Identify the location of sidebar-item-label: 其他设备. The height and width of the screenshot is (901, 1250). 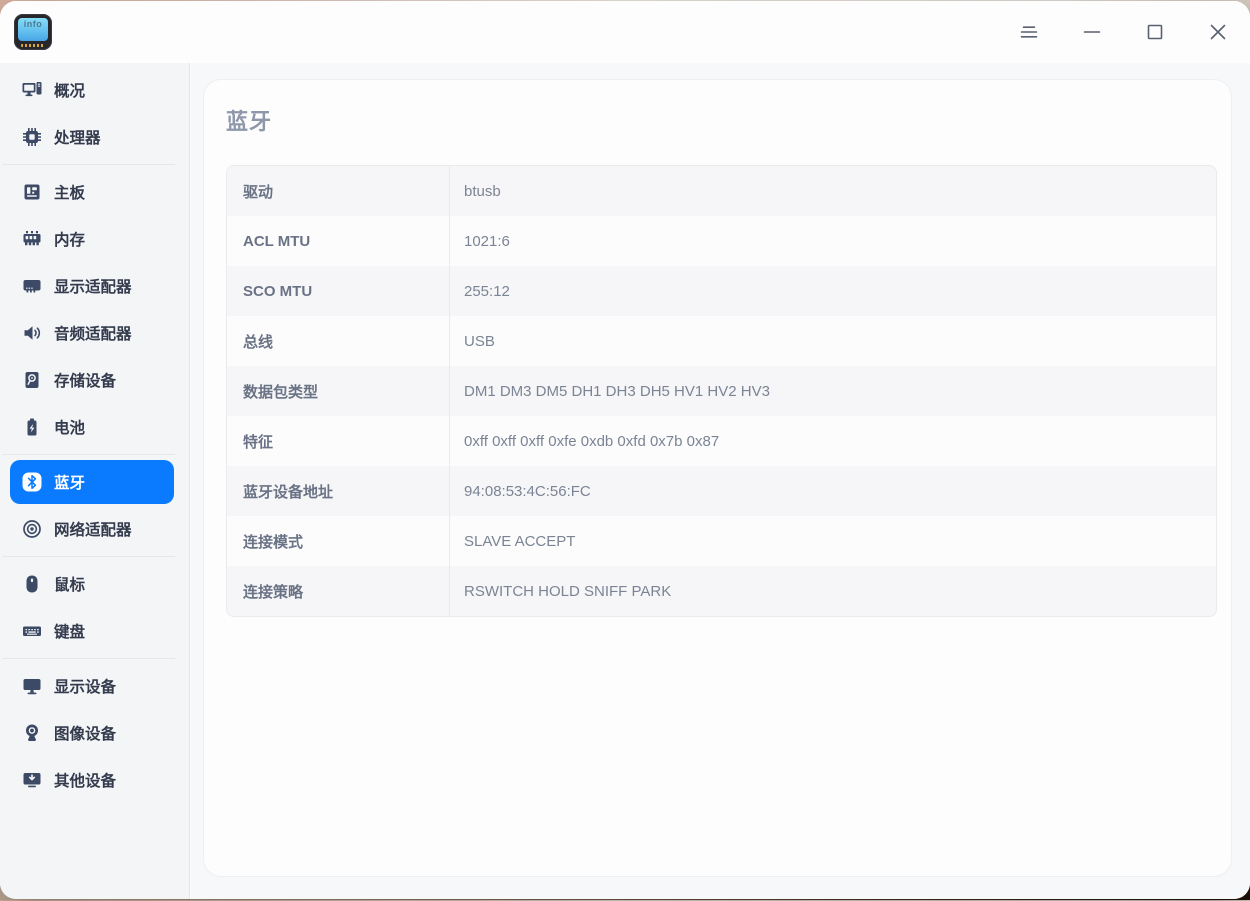
(85, 781).